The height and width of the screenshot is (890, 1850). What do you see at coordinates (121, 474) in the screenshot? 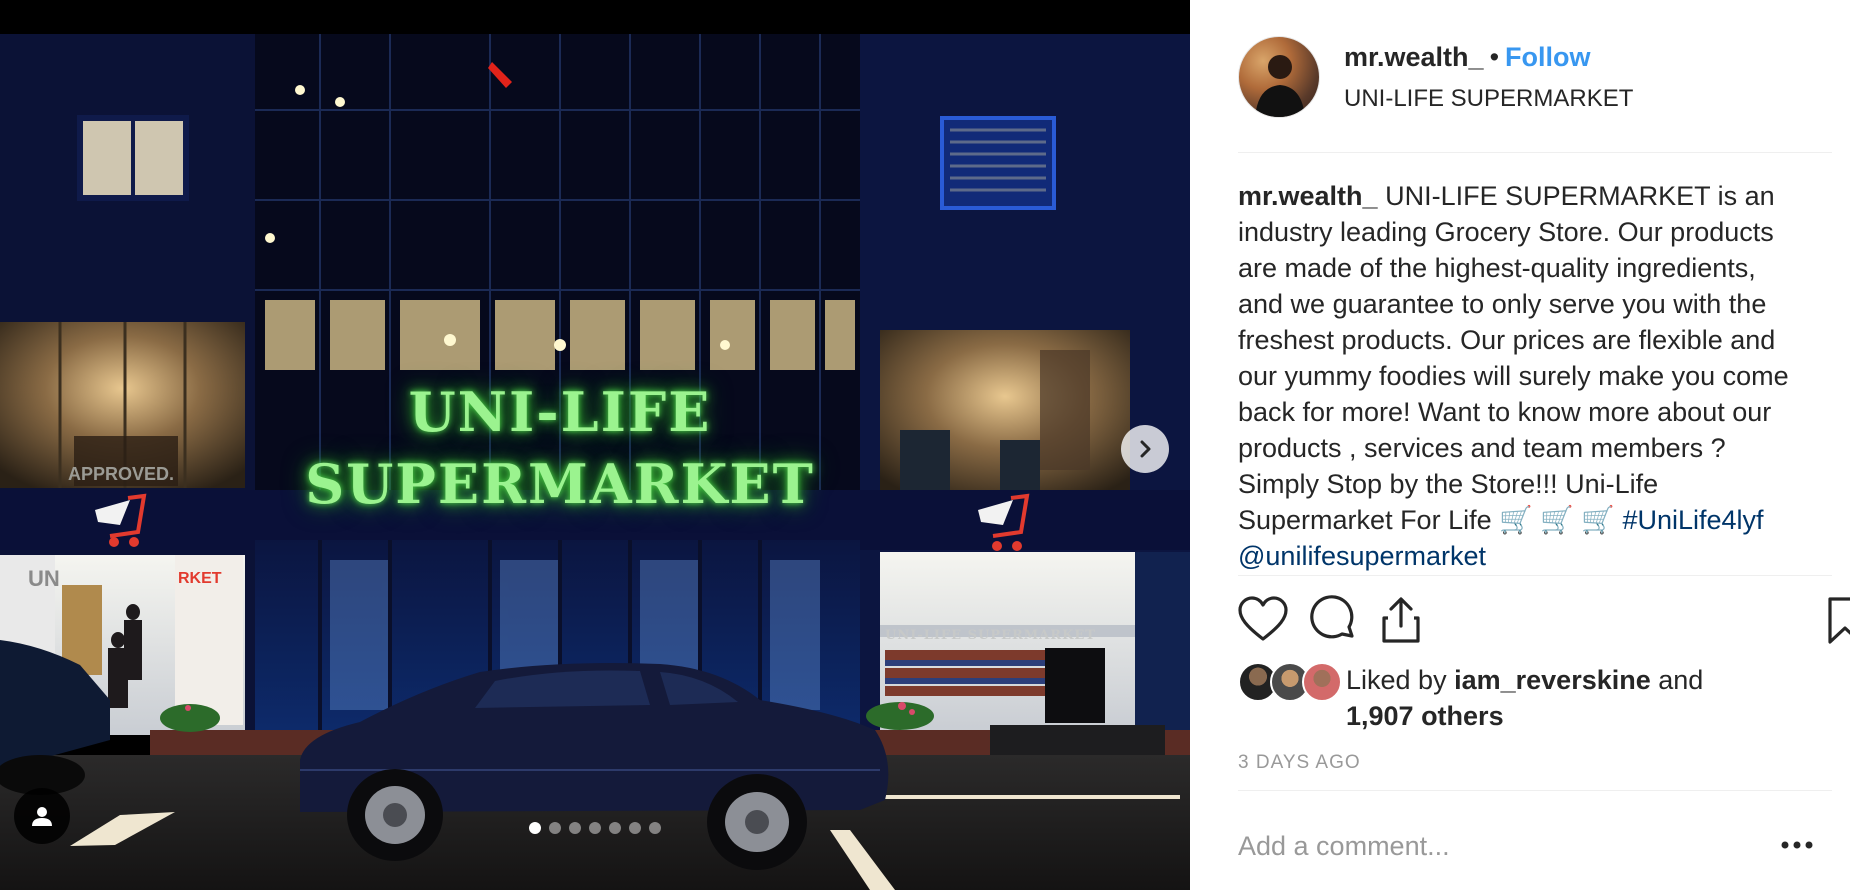
I see `approved-text: APPROVED.` at bounding box center [121, 474].